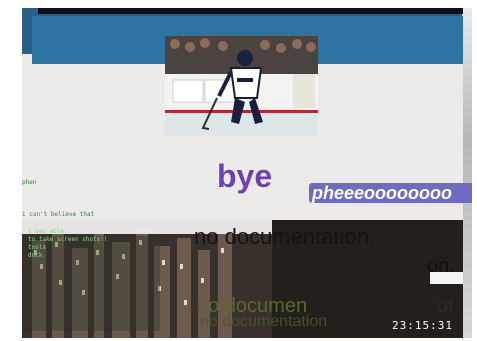  Describe the element at coordinates (255, 11) in the screenshot. I see `header-strip` at that location.